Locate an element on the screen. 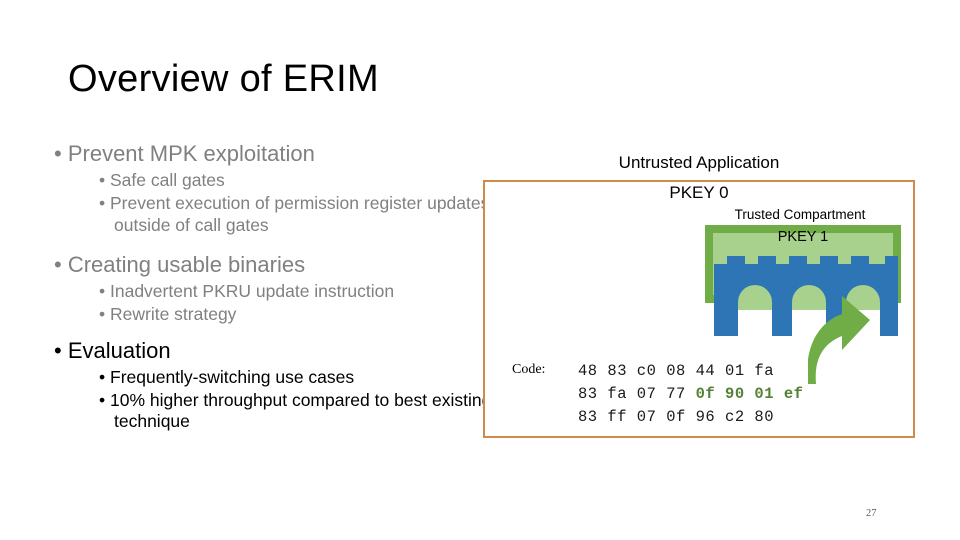 The image size is (960, 540). page-title: Overview of ERIM is located at coordinates (223, 79).